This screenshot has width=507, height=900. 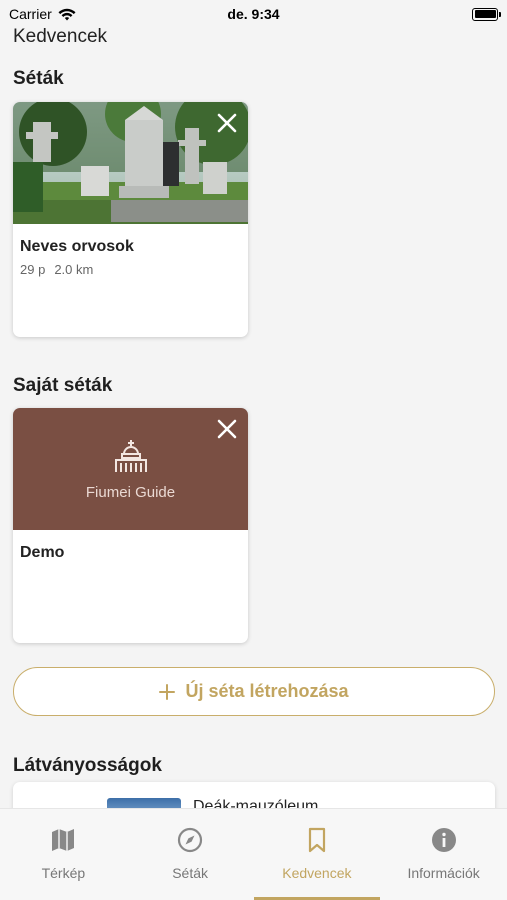 I want to click on walk-card-title: Neves orvosok, so click(x=77, y=246).